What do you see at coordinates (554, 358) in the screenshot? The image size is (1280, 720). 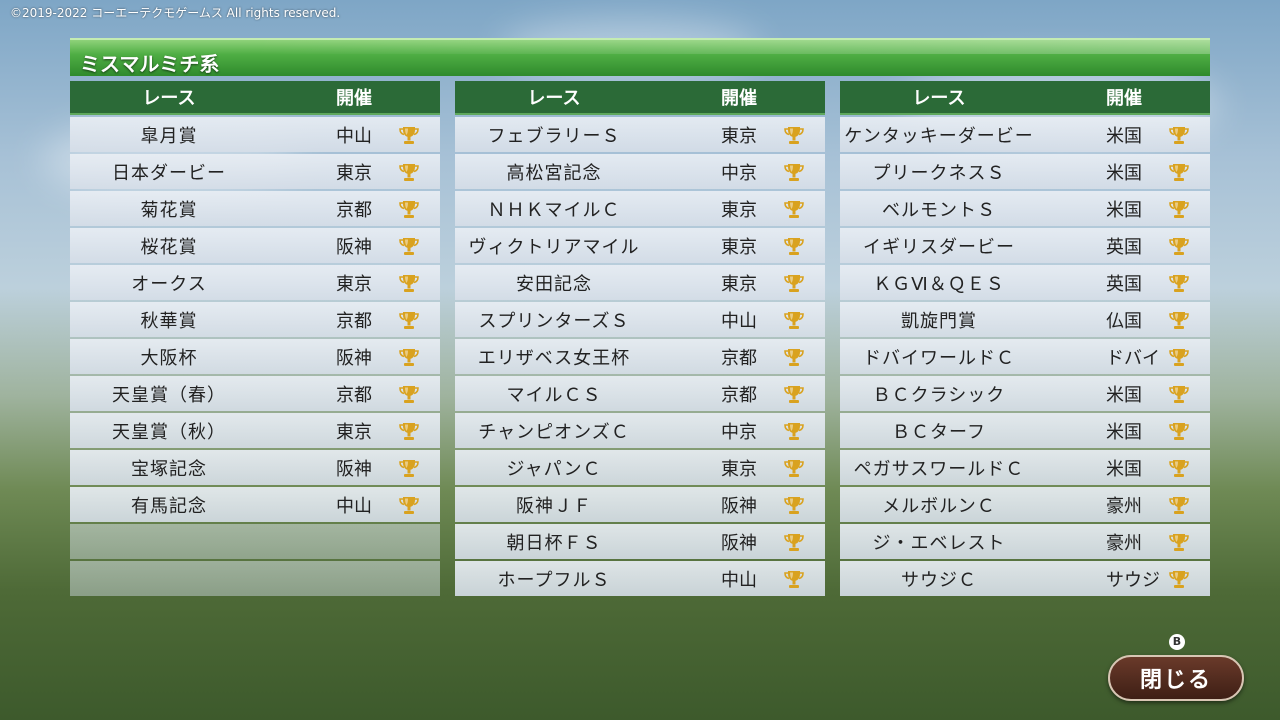 I see `race-name: エリザベス女王杯` at bounding box center [554, 358].